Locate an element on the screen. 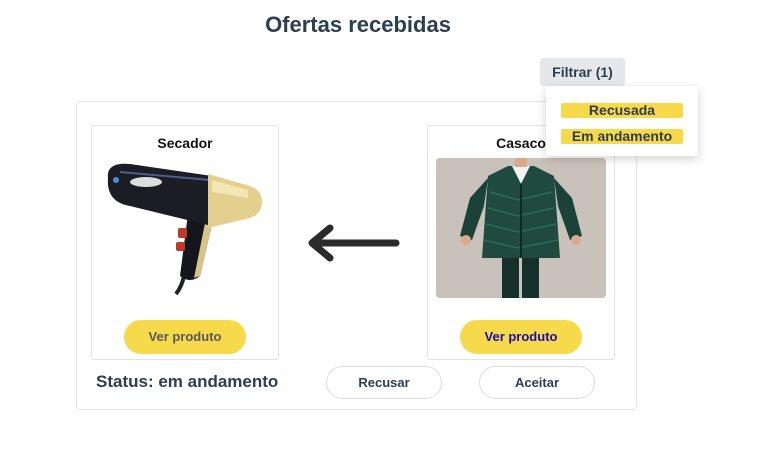 The width and height of the screenshot is (761, 457). hair-dryer-image is located at coordinates (185, 228).